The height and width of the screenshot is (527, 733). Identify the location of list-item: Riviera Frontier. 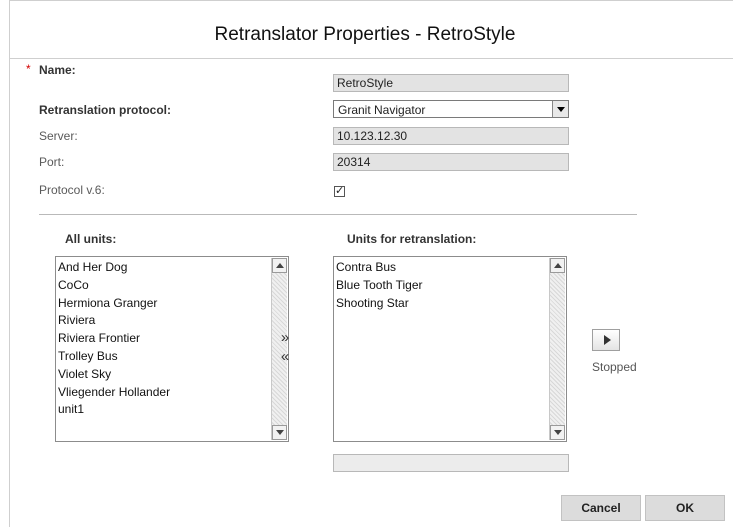
(164, 339).